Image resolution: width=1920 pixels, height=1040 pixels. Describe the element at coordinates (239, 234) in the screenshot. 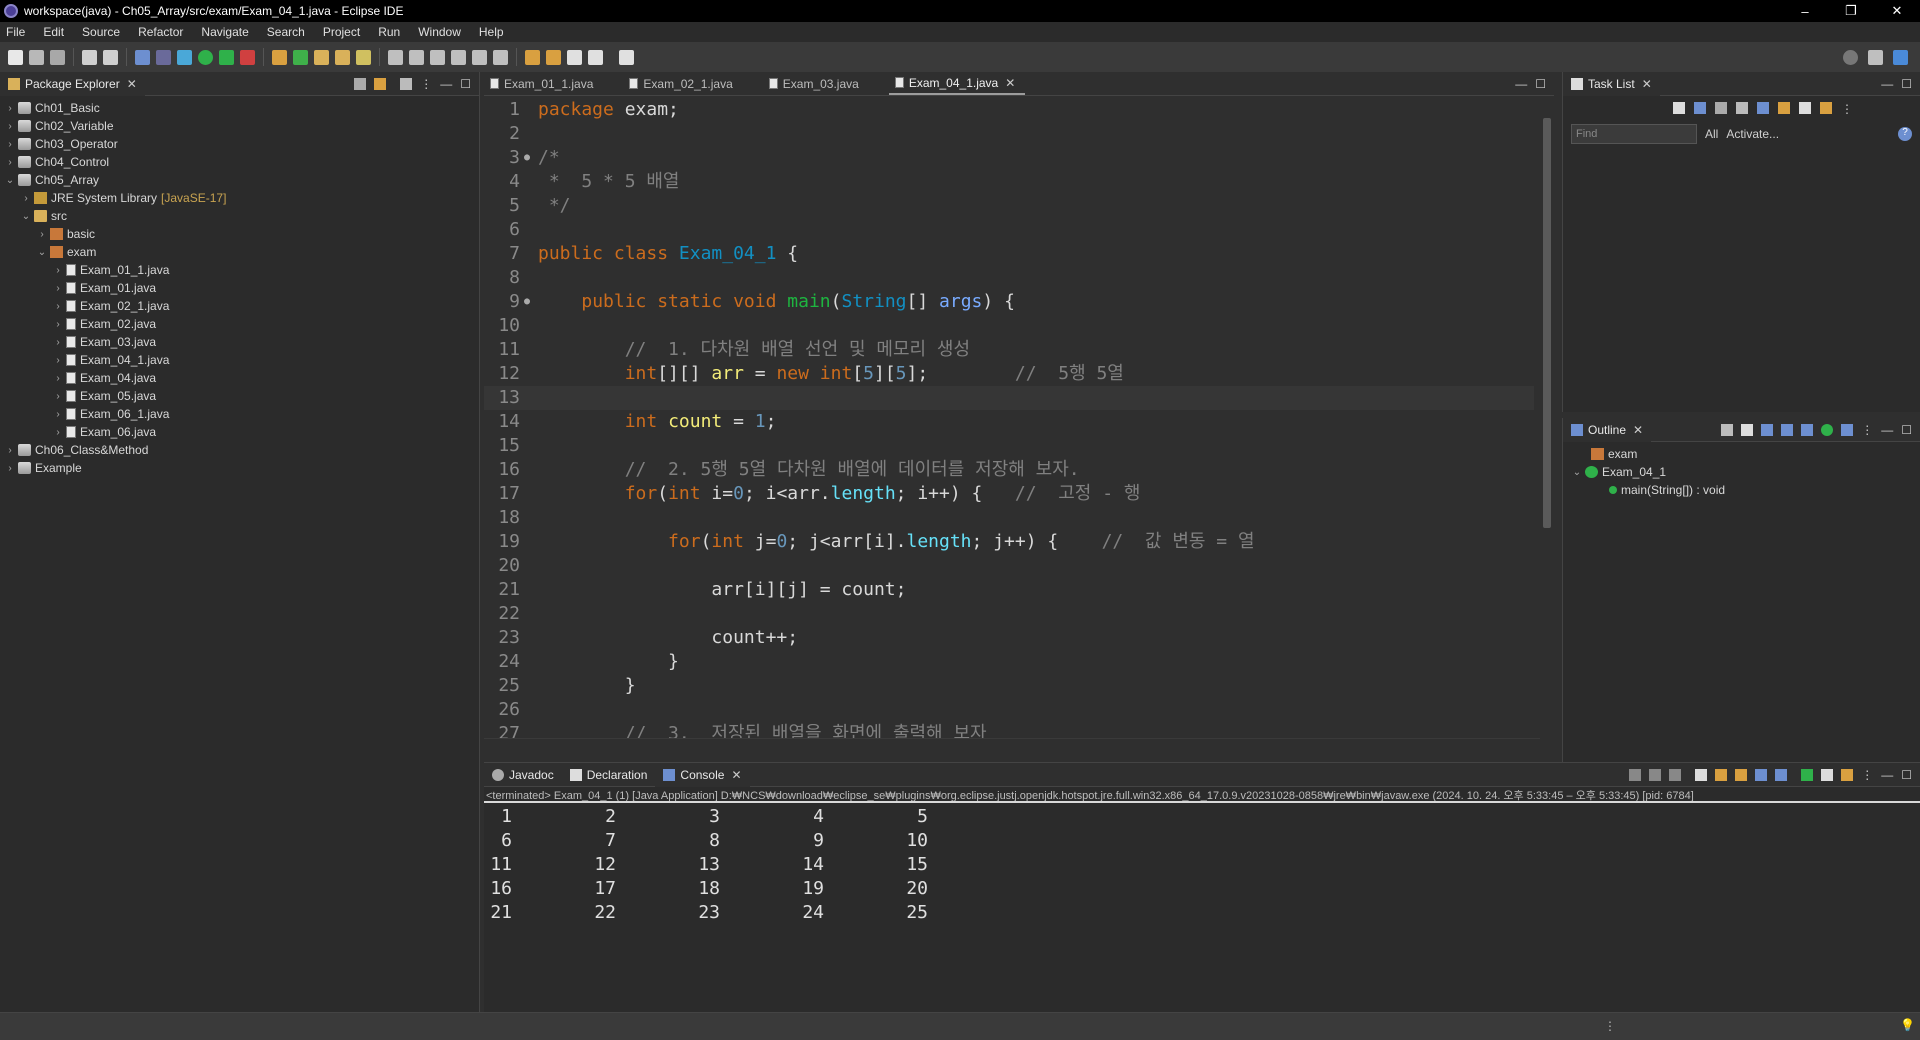

I see `tree-item: › basic` at that location.